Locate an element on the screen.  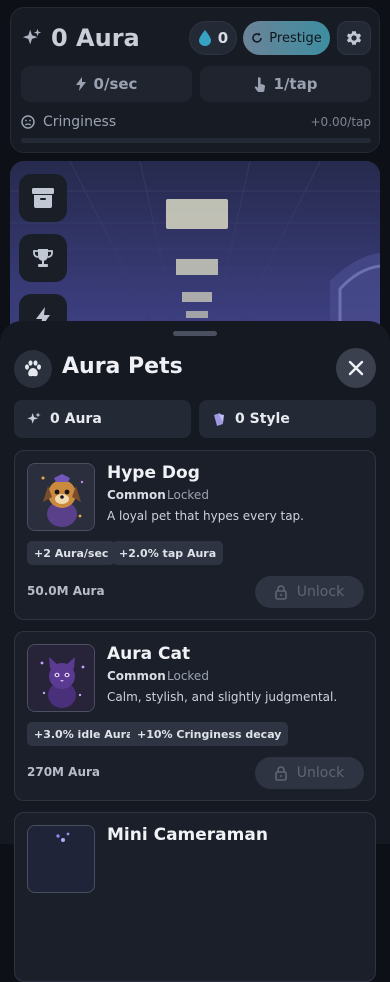
sad-face-icon is located at coordinates (28, 122).